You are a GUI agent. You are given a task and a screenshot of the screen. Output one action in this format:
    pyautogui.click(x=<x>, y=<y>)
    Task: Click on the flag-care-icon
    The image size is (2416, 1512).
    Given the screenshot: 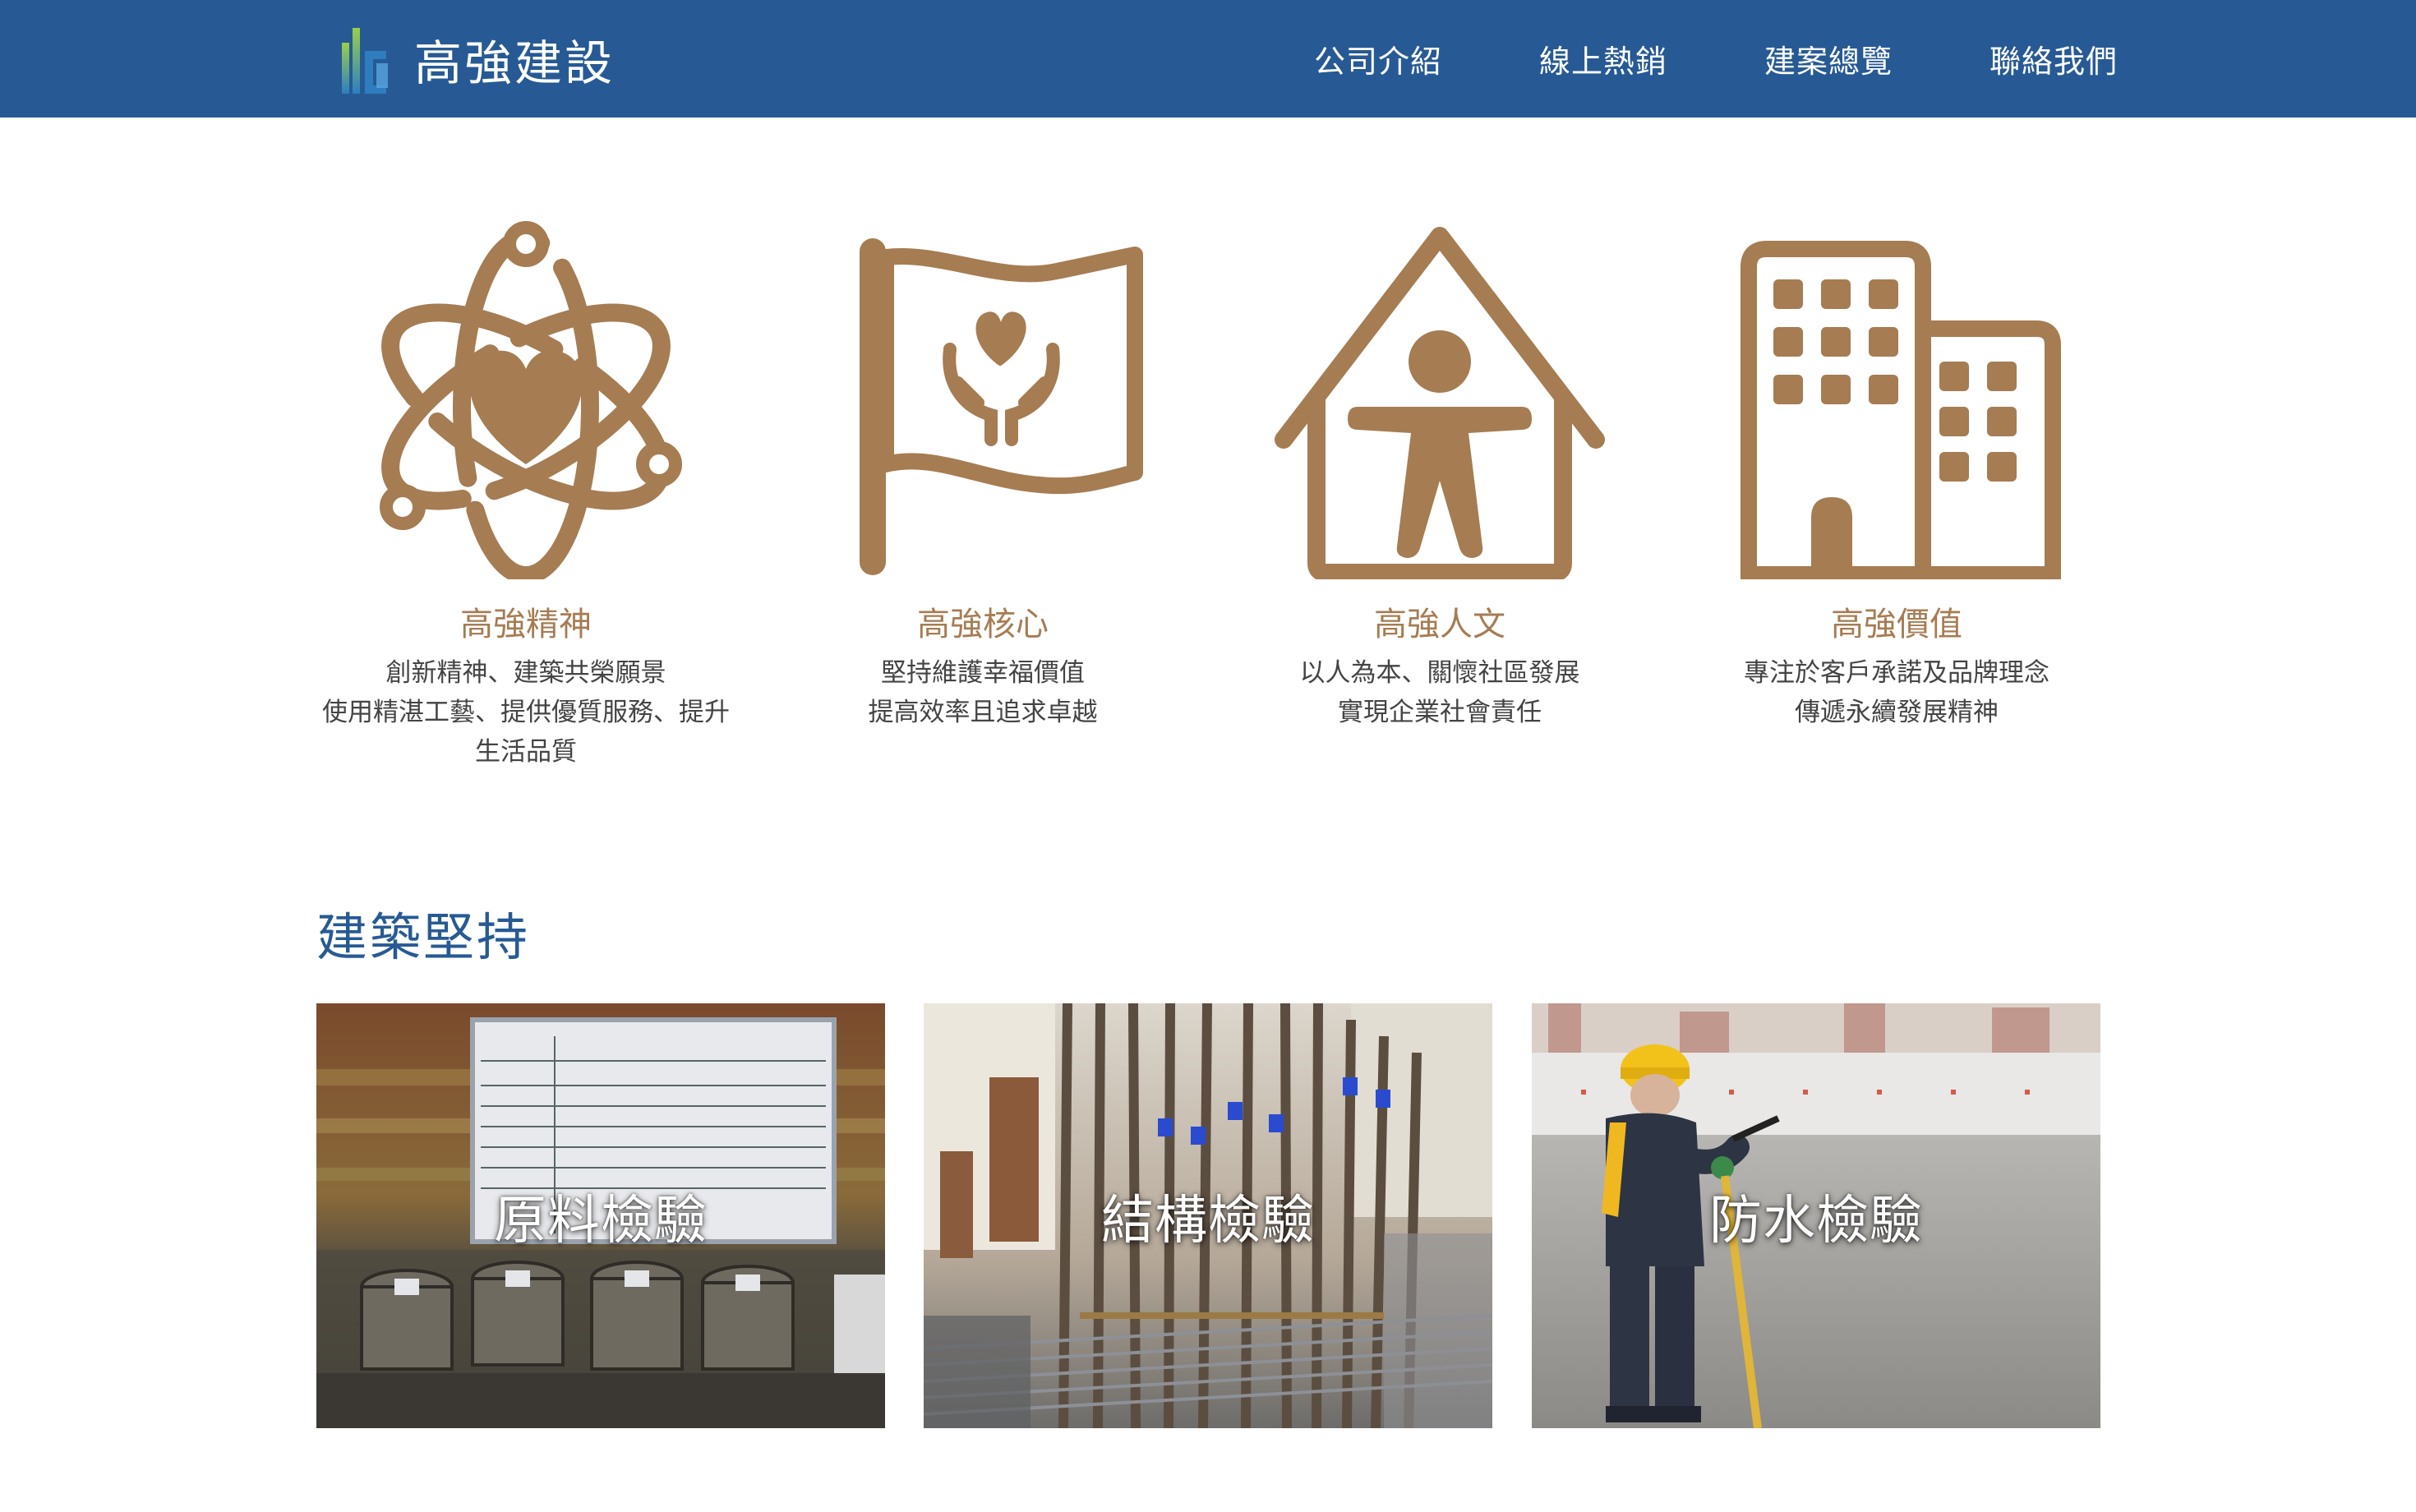 What is the action you would take?
    pyautogui.click(x=1002, y=406)
    